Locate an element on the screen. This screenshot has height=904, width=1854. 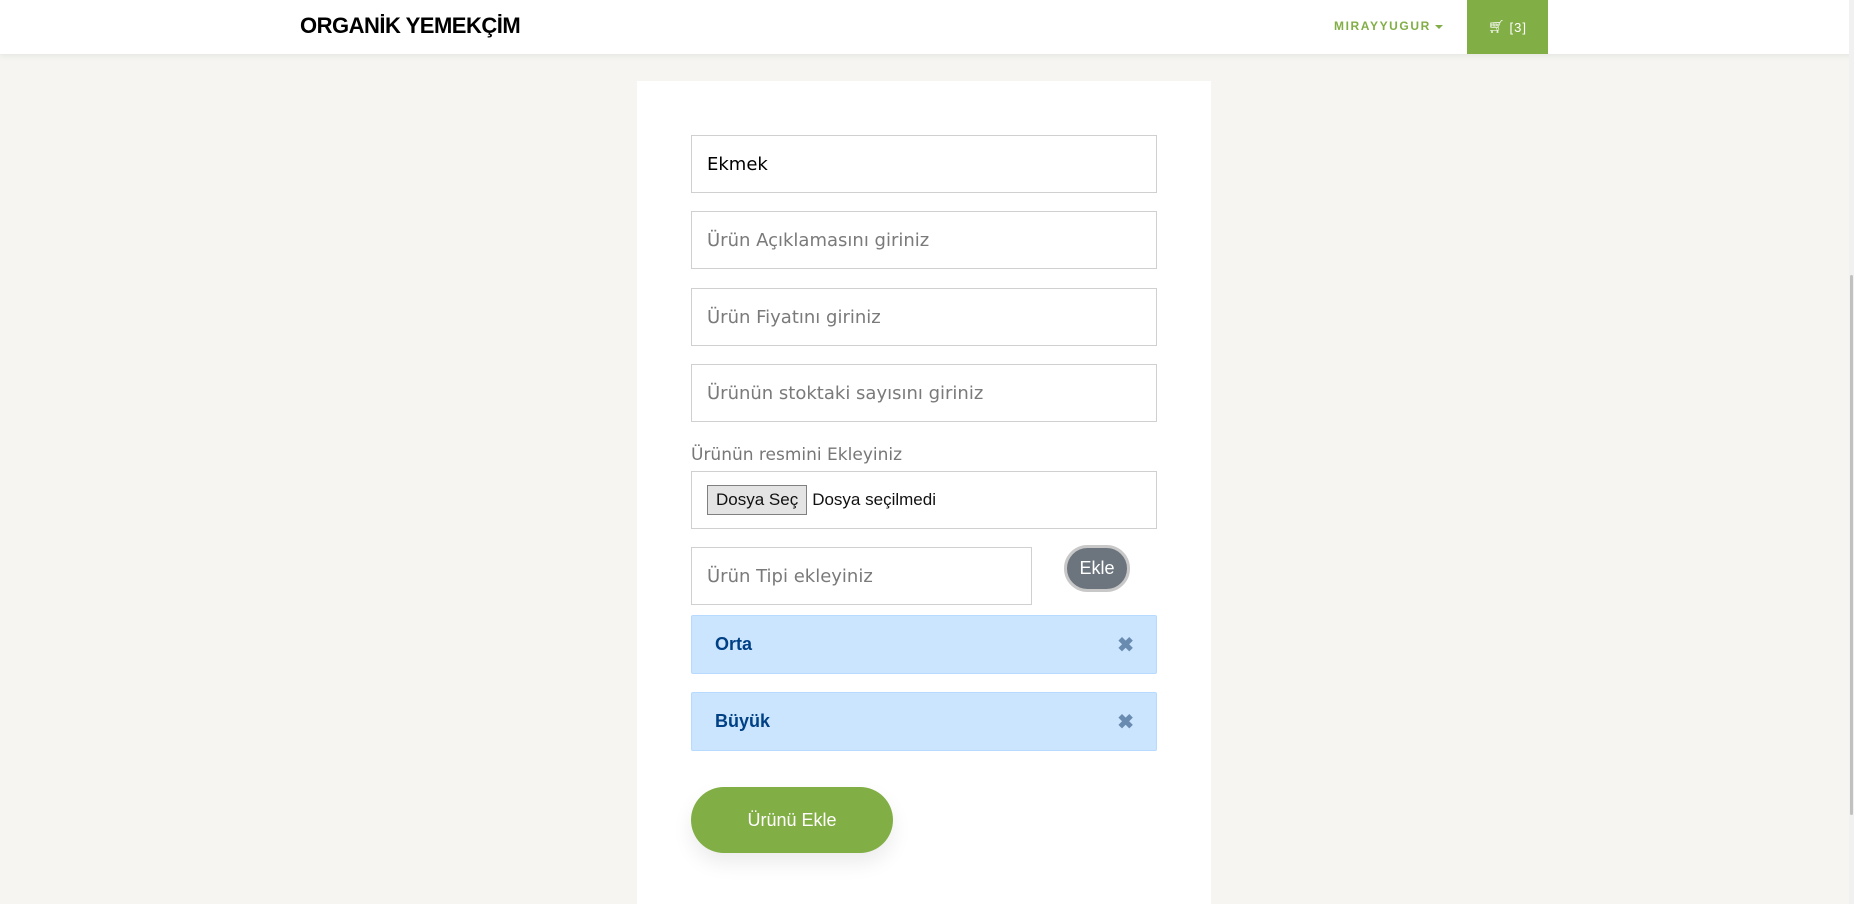
product-stock-input: Ürünün stoktaki sayısını giriniz is located at coordinates (924, 393).